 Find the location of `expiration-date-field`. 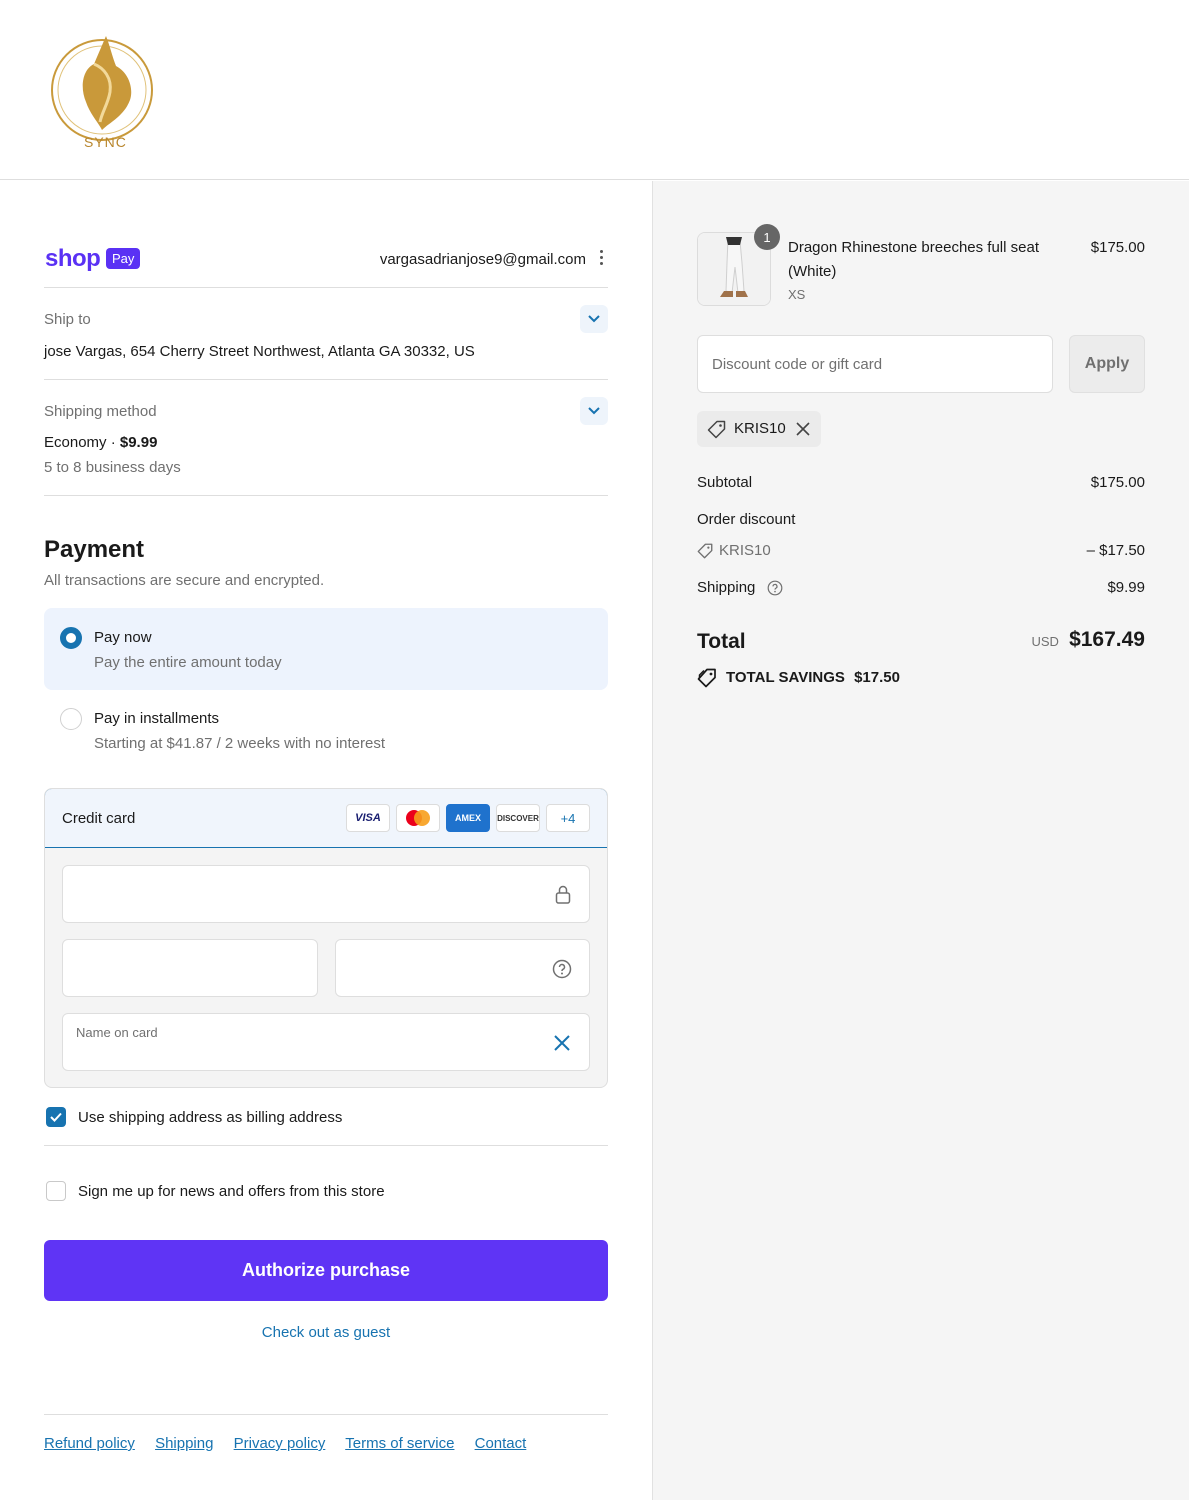

expiration-date-field is located at coordinates (190, 968).